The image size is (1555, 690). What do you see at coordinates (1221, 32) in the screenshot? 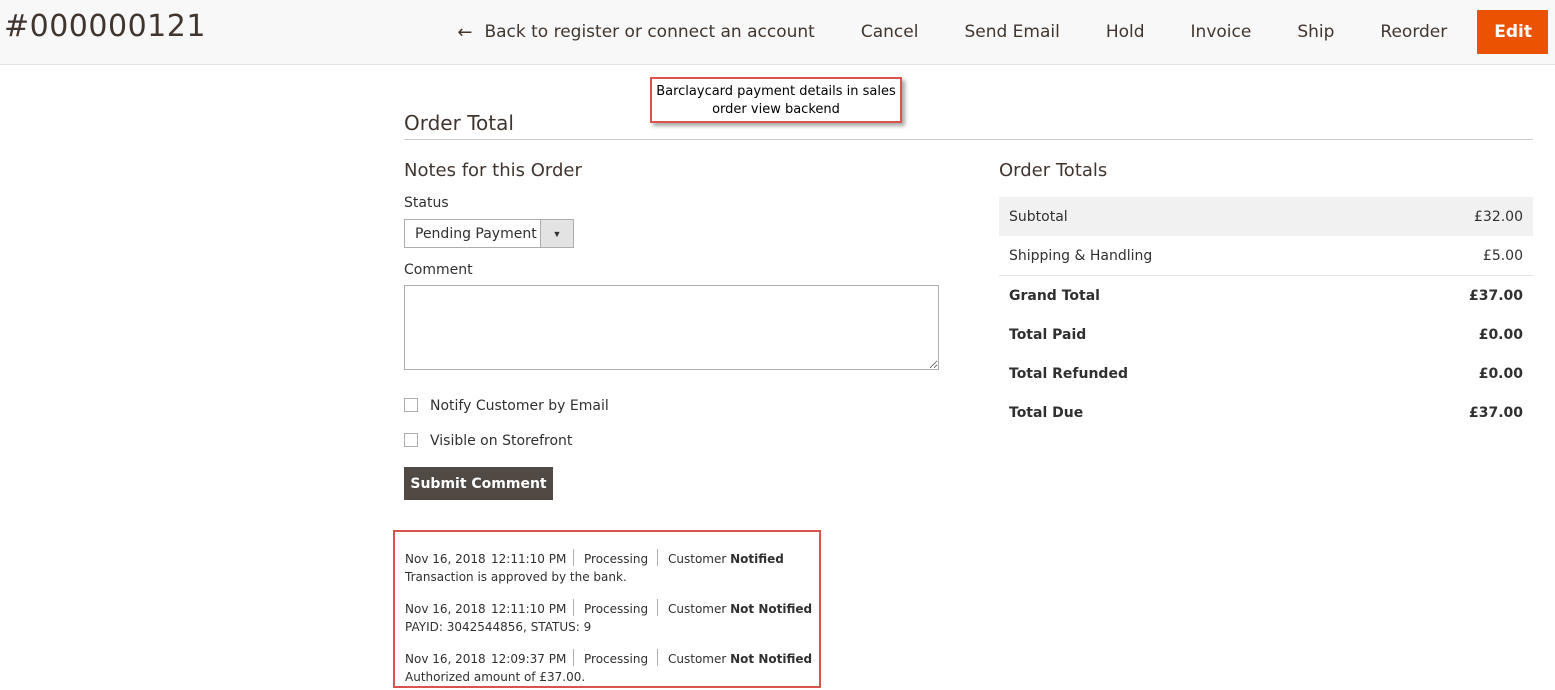
I see `invoice-button: Invoice` at bounding box center [1221, 32].